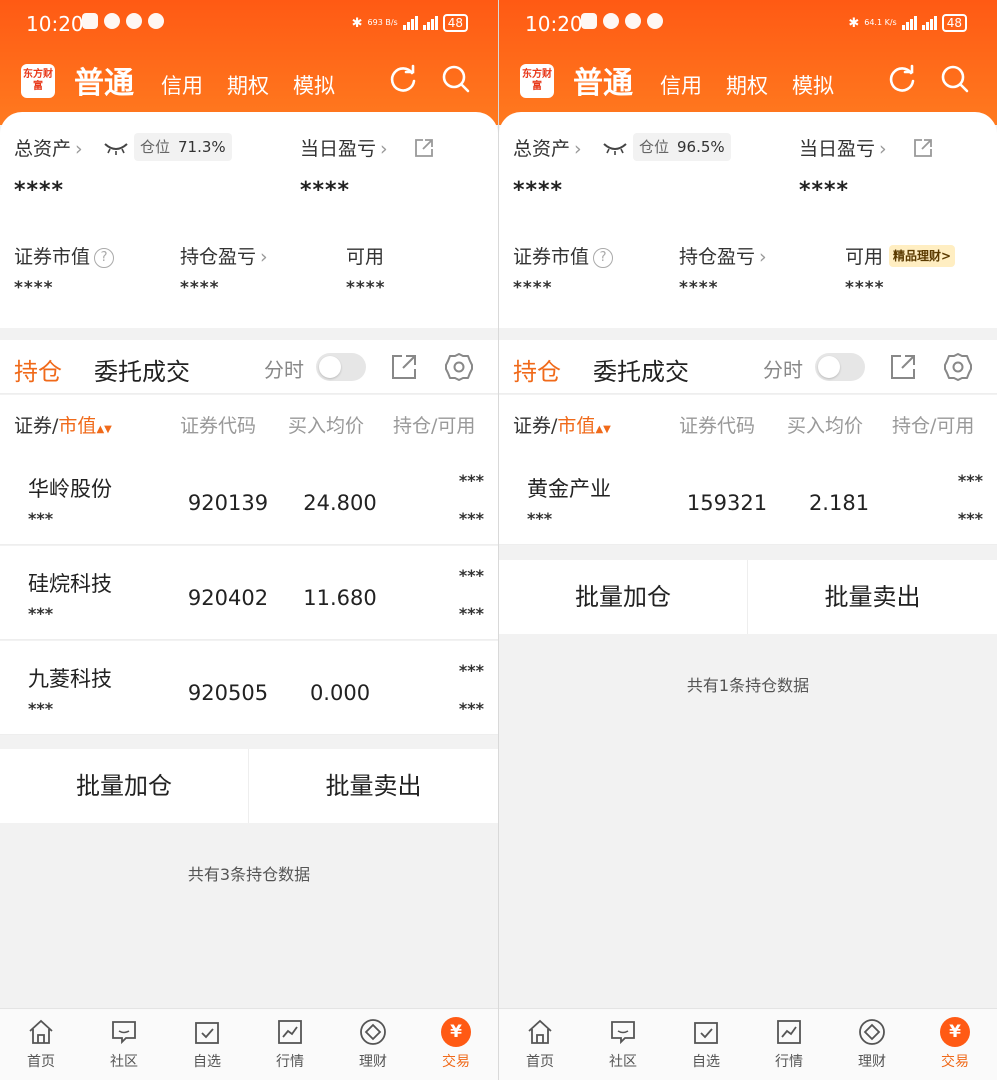 This screenshot has width=997, height=1080. Describe the element at coordinates (611, 21) in the screenshot. I see `send-icon` at that location.